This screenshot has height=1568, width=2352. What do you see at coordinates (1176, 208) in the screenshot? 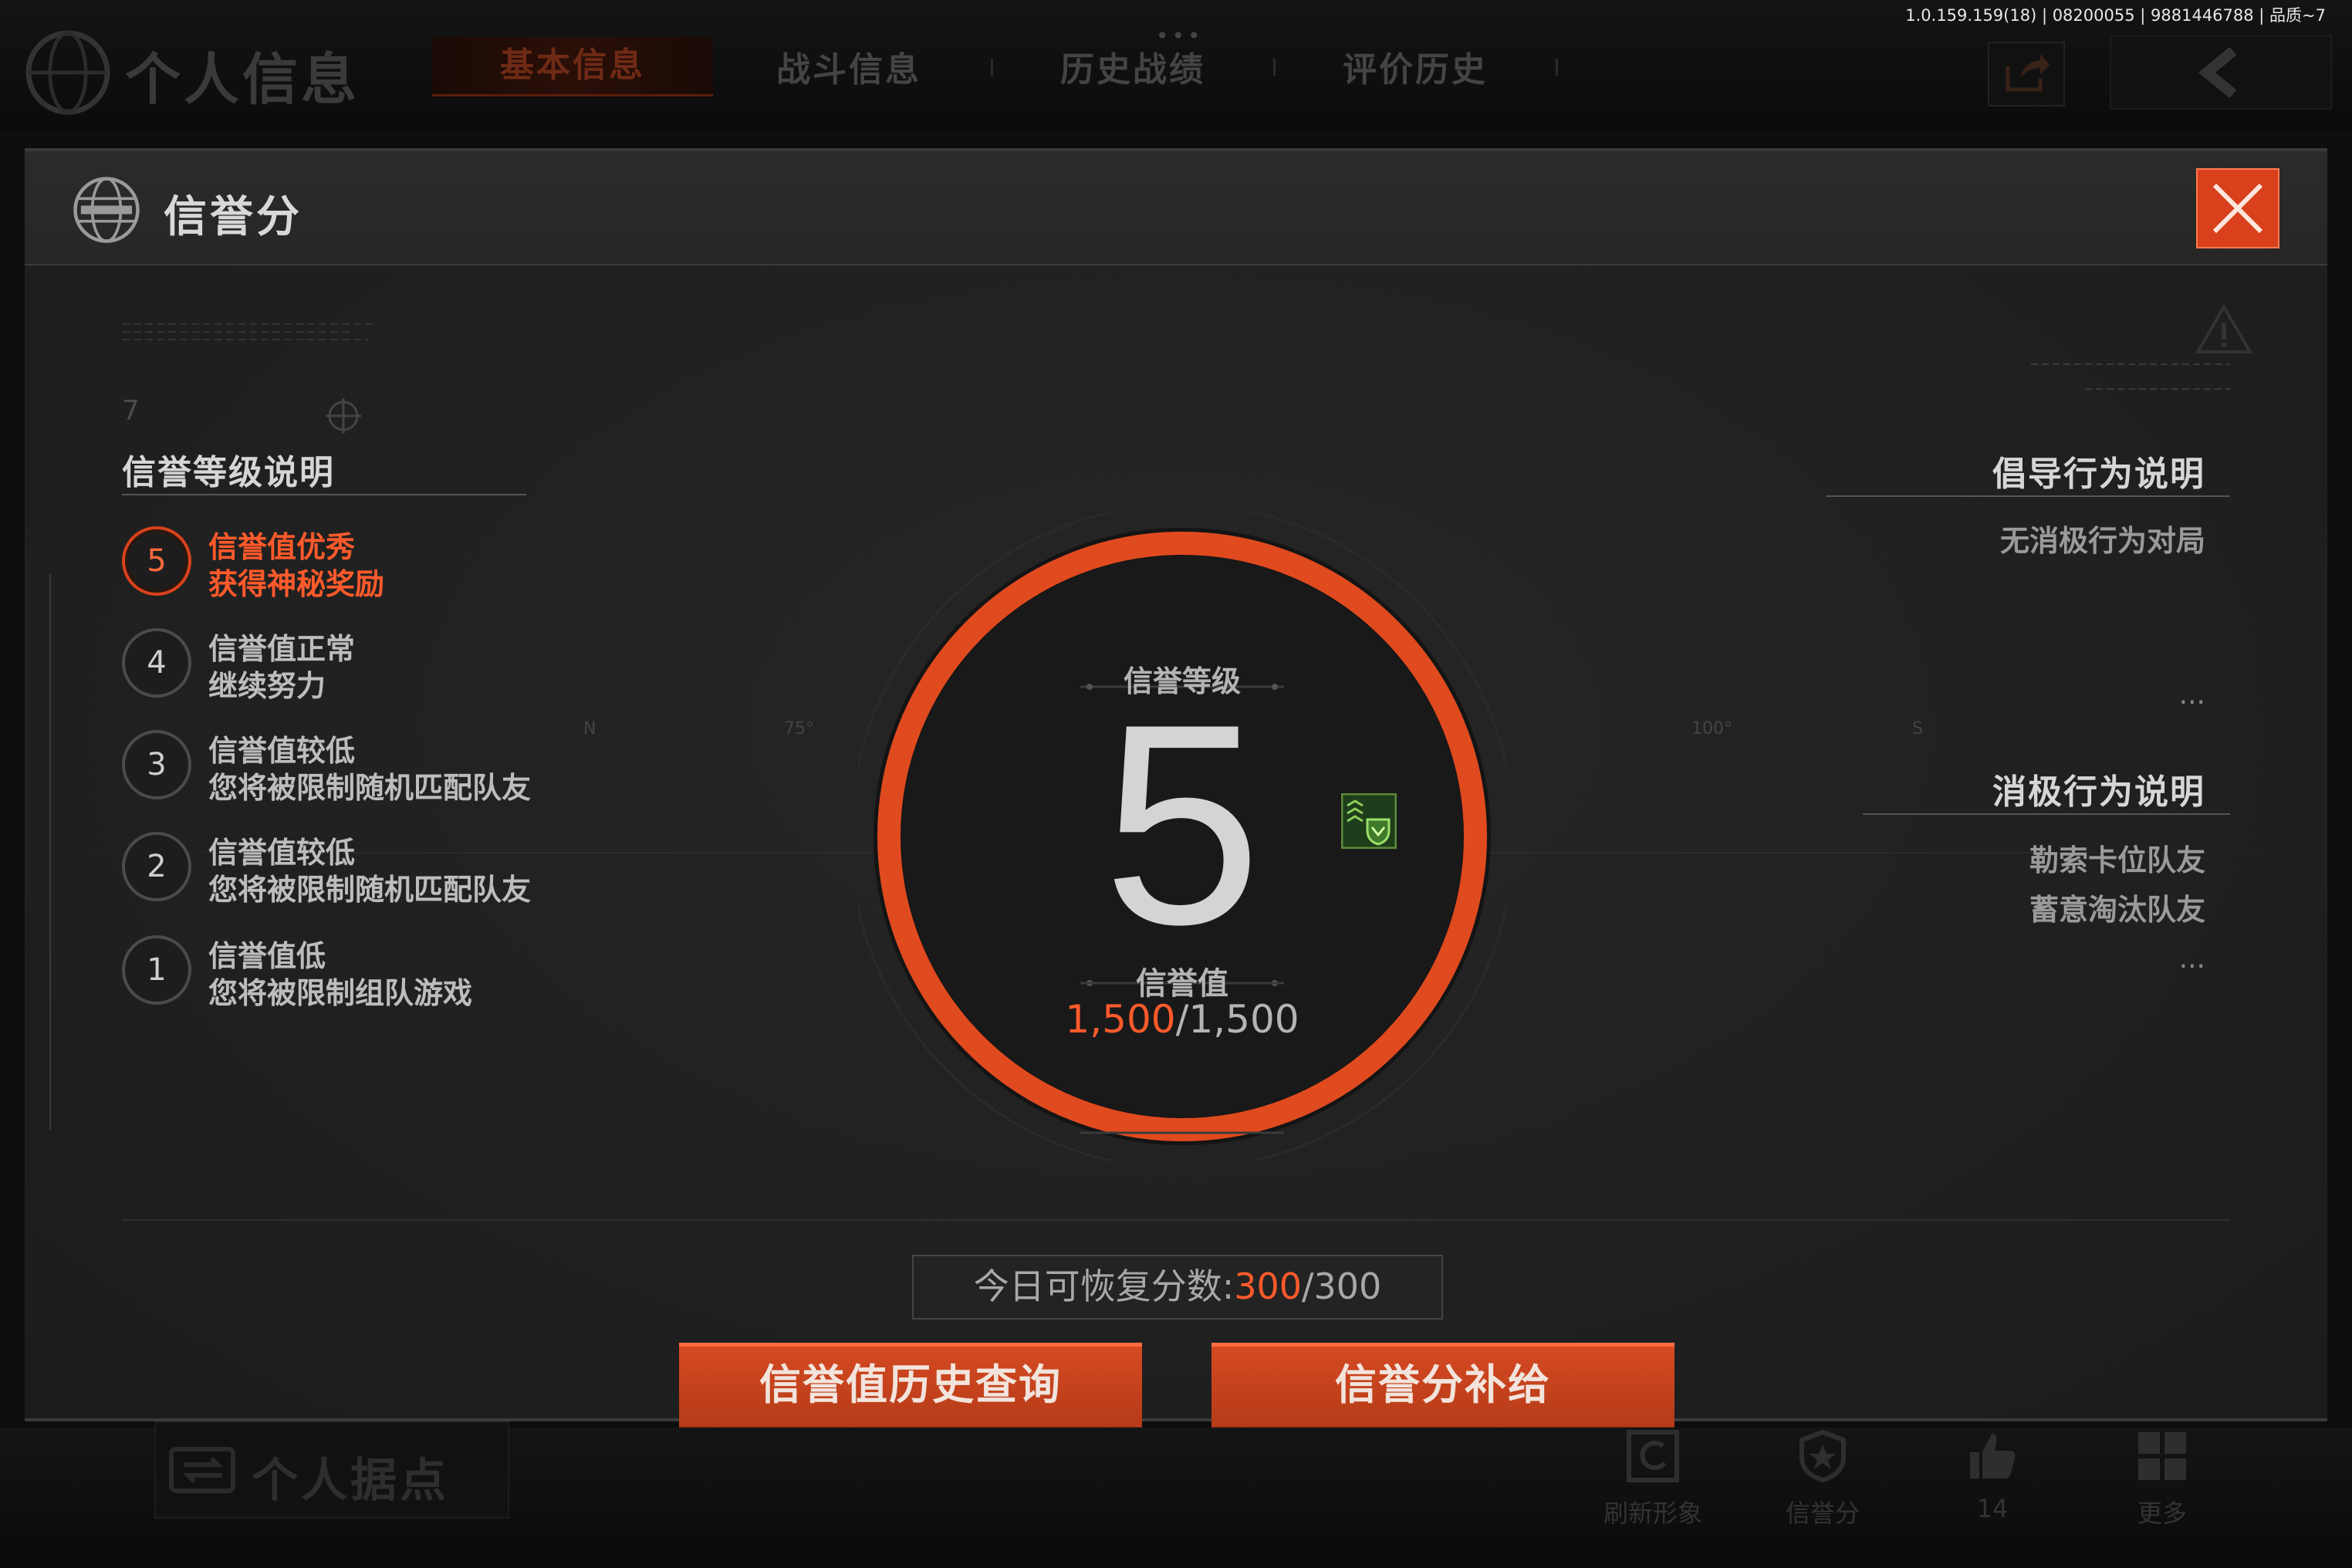
I see `modal-header: 信誉分` at bounding box center [1176, 208].